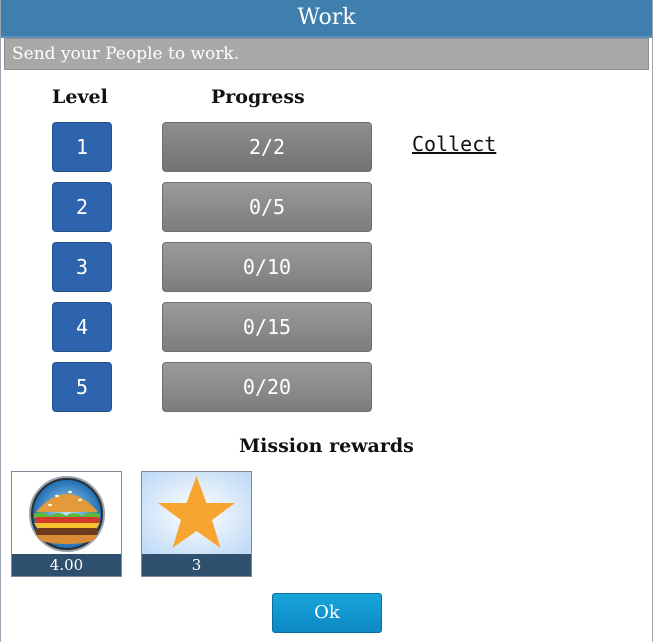 This screenshot has height=642, width=653. I want to click on progress-text: 2/2, so click(267, 147).